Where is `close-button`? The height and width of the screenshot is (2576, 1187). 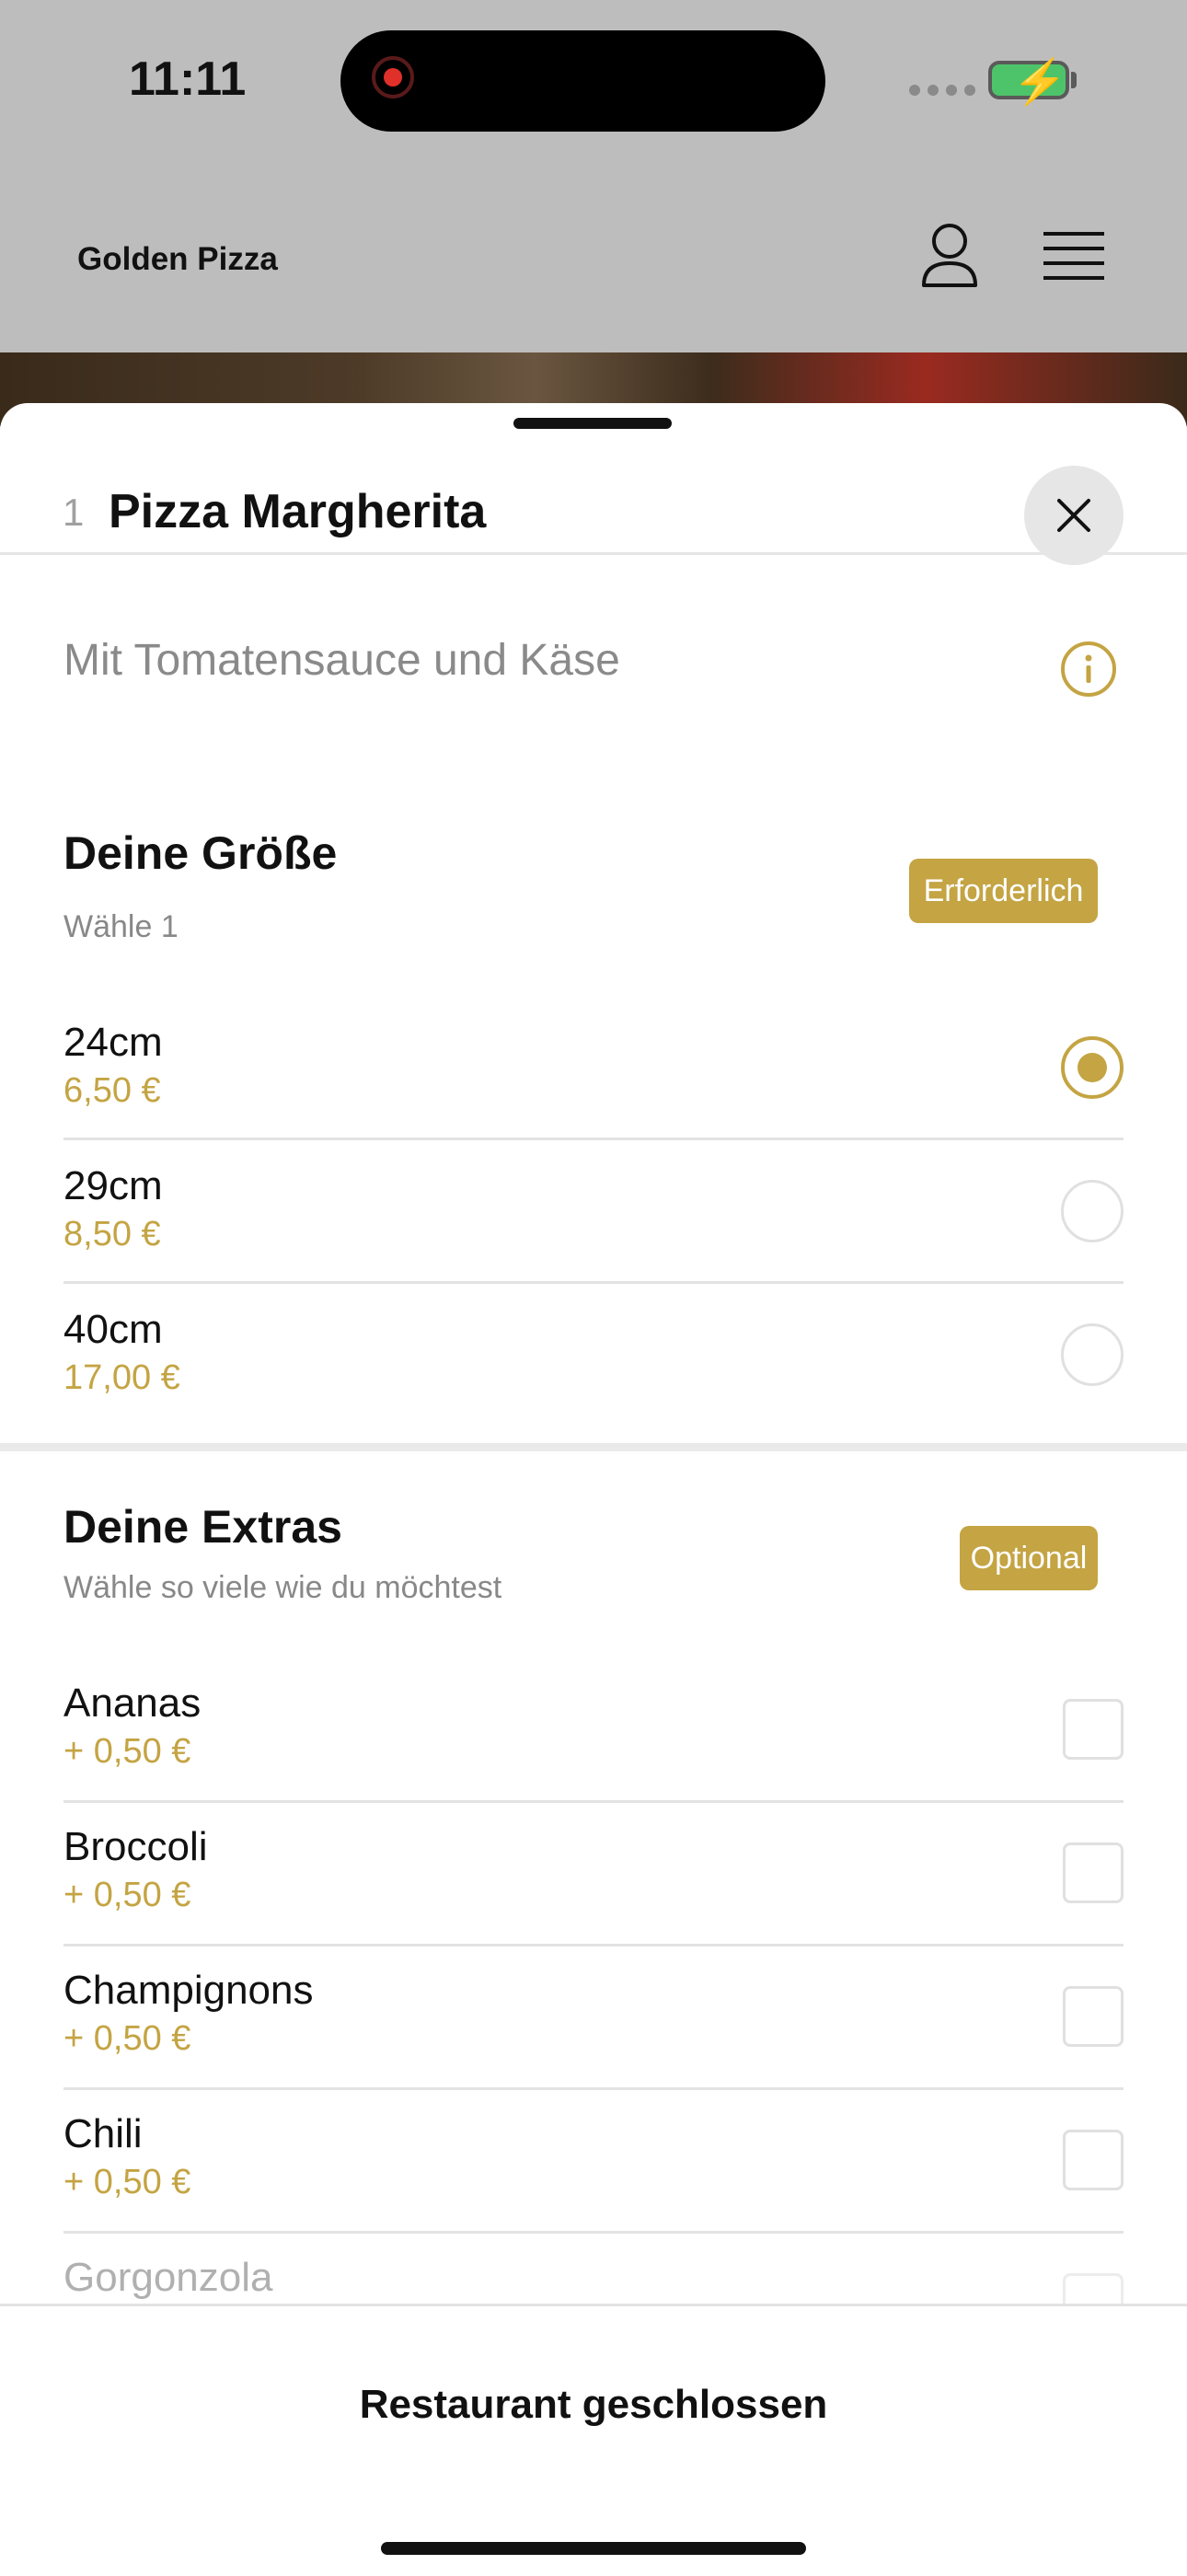 close-button is located at coordinates (1074, 515).